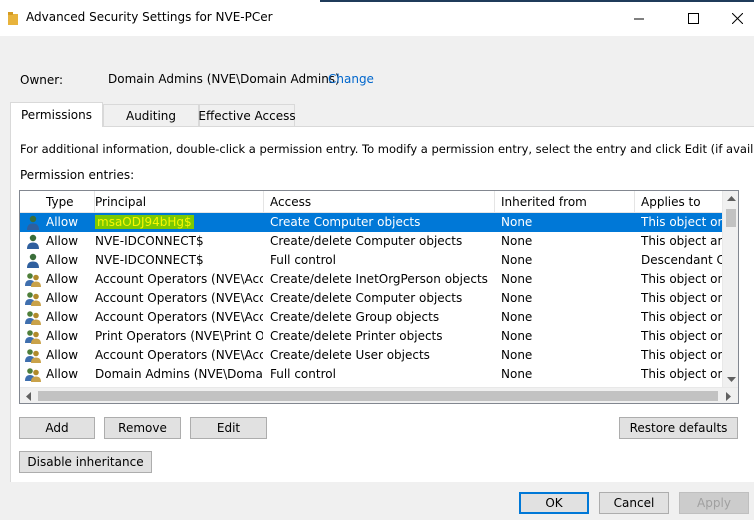 Image resolution: width=754 pixels, height=520 pixels. What do you see at coordinates (537, 1) in the screenshot?
I see `taskbar-edge` at bounding box center [537, 1].